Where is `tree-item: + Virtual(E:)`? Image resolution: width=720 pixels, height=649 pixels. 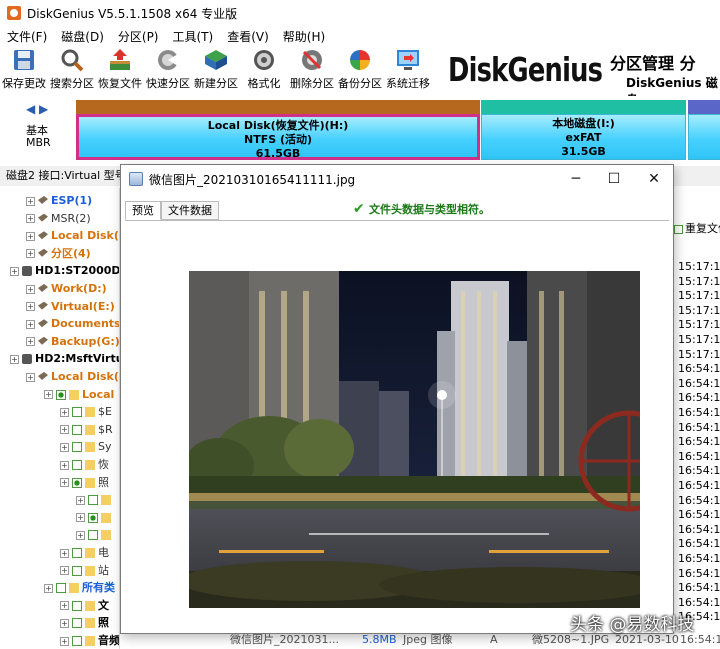
tree-item: + Virtual(E:) is located at coordinates (70, 306).